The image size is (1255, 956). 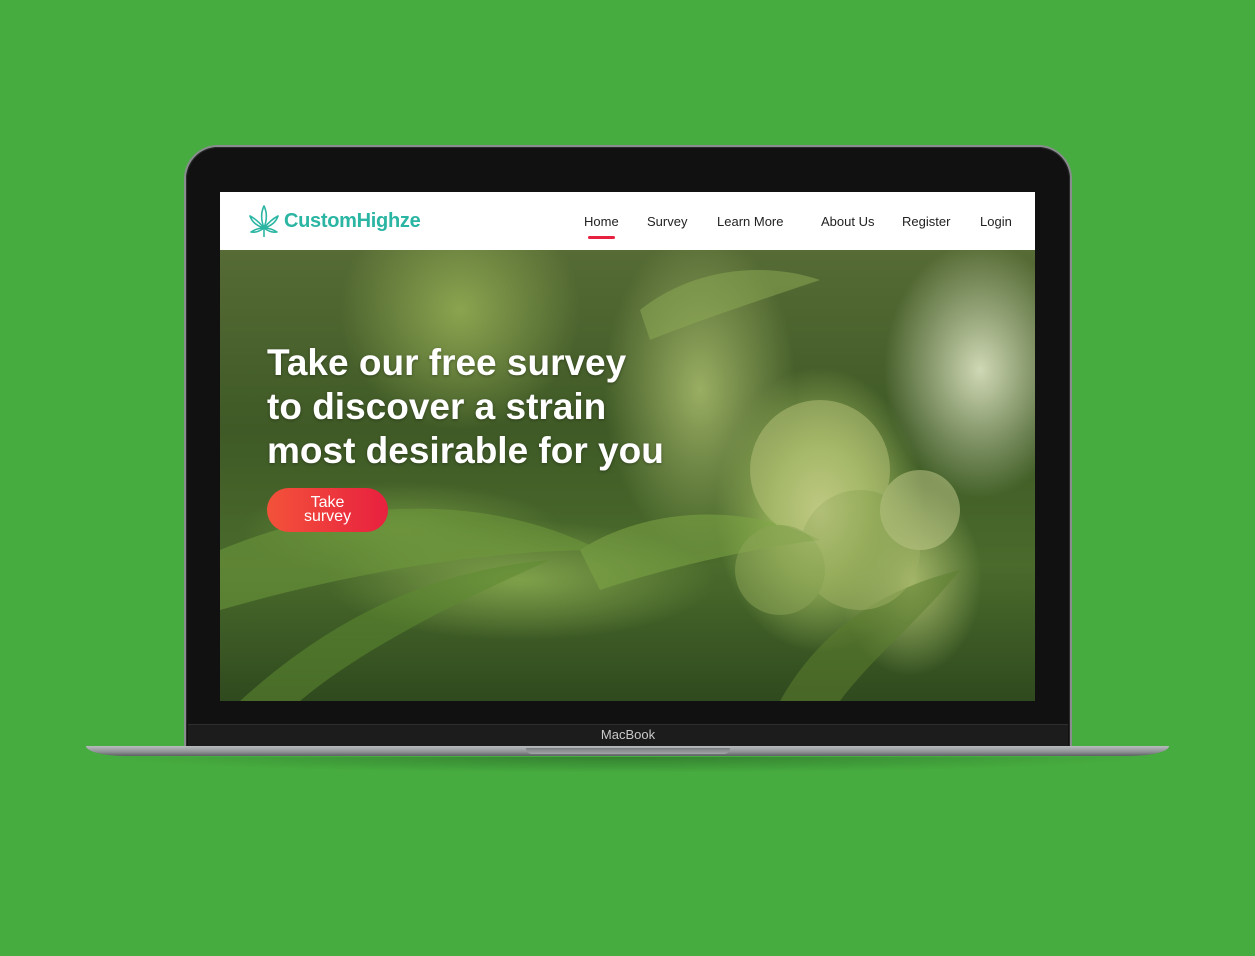 I want to click on take-survey-label-line-2: survey, so click(x=327, y=516).